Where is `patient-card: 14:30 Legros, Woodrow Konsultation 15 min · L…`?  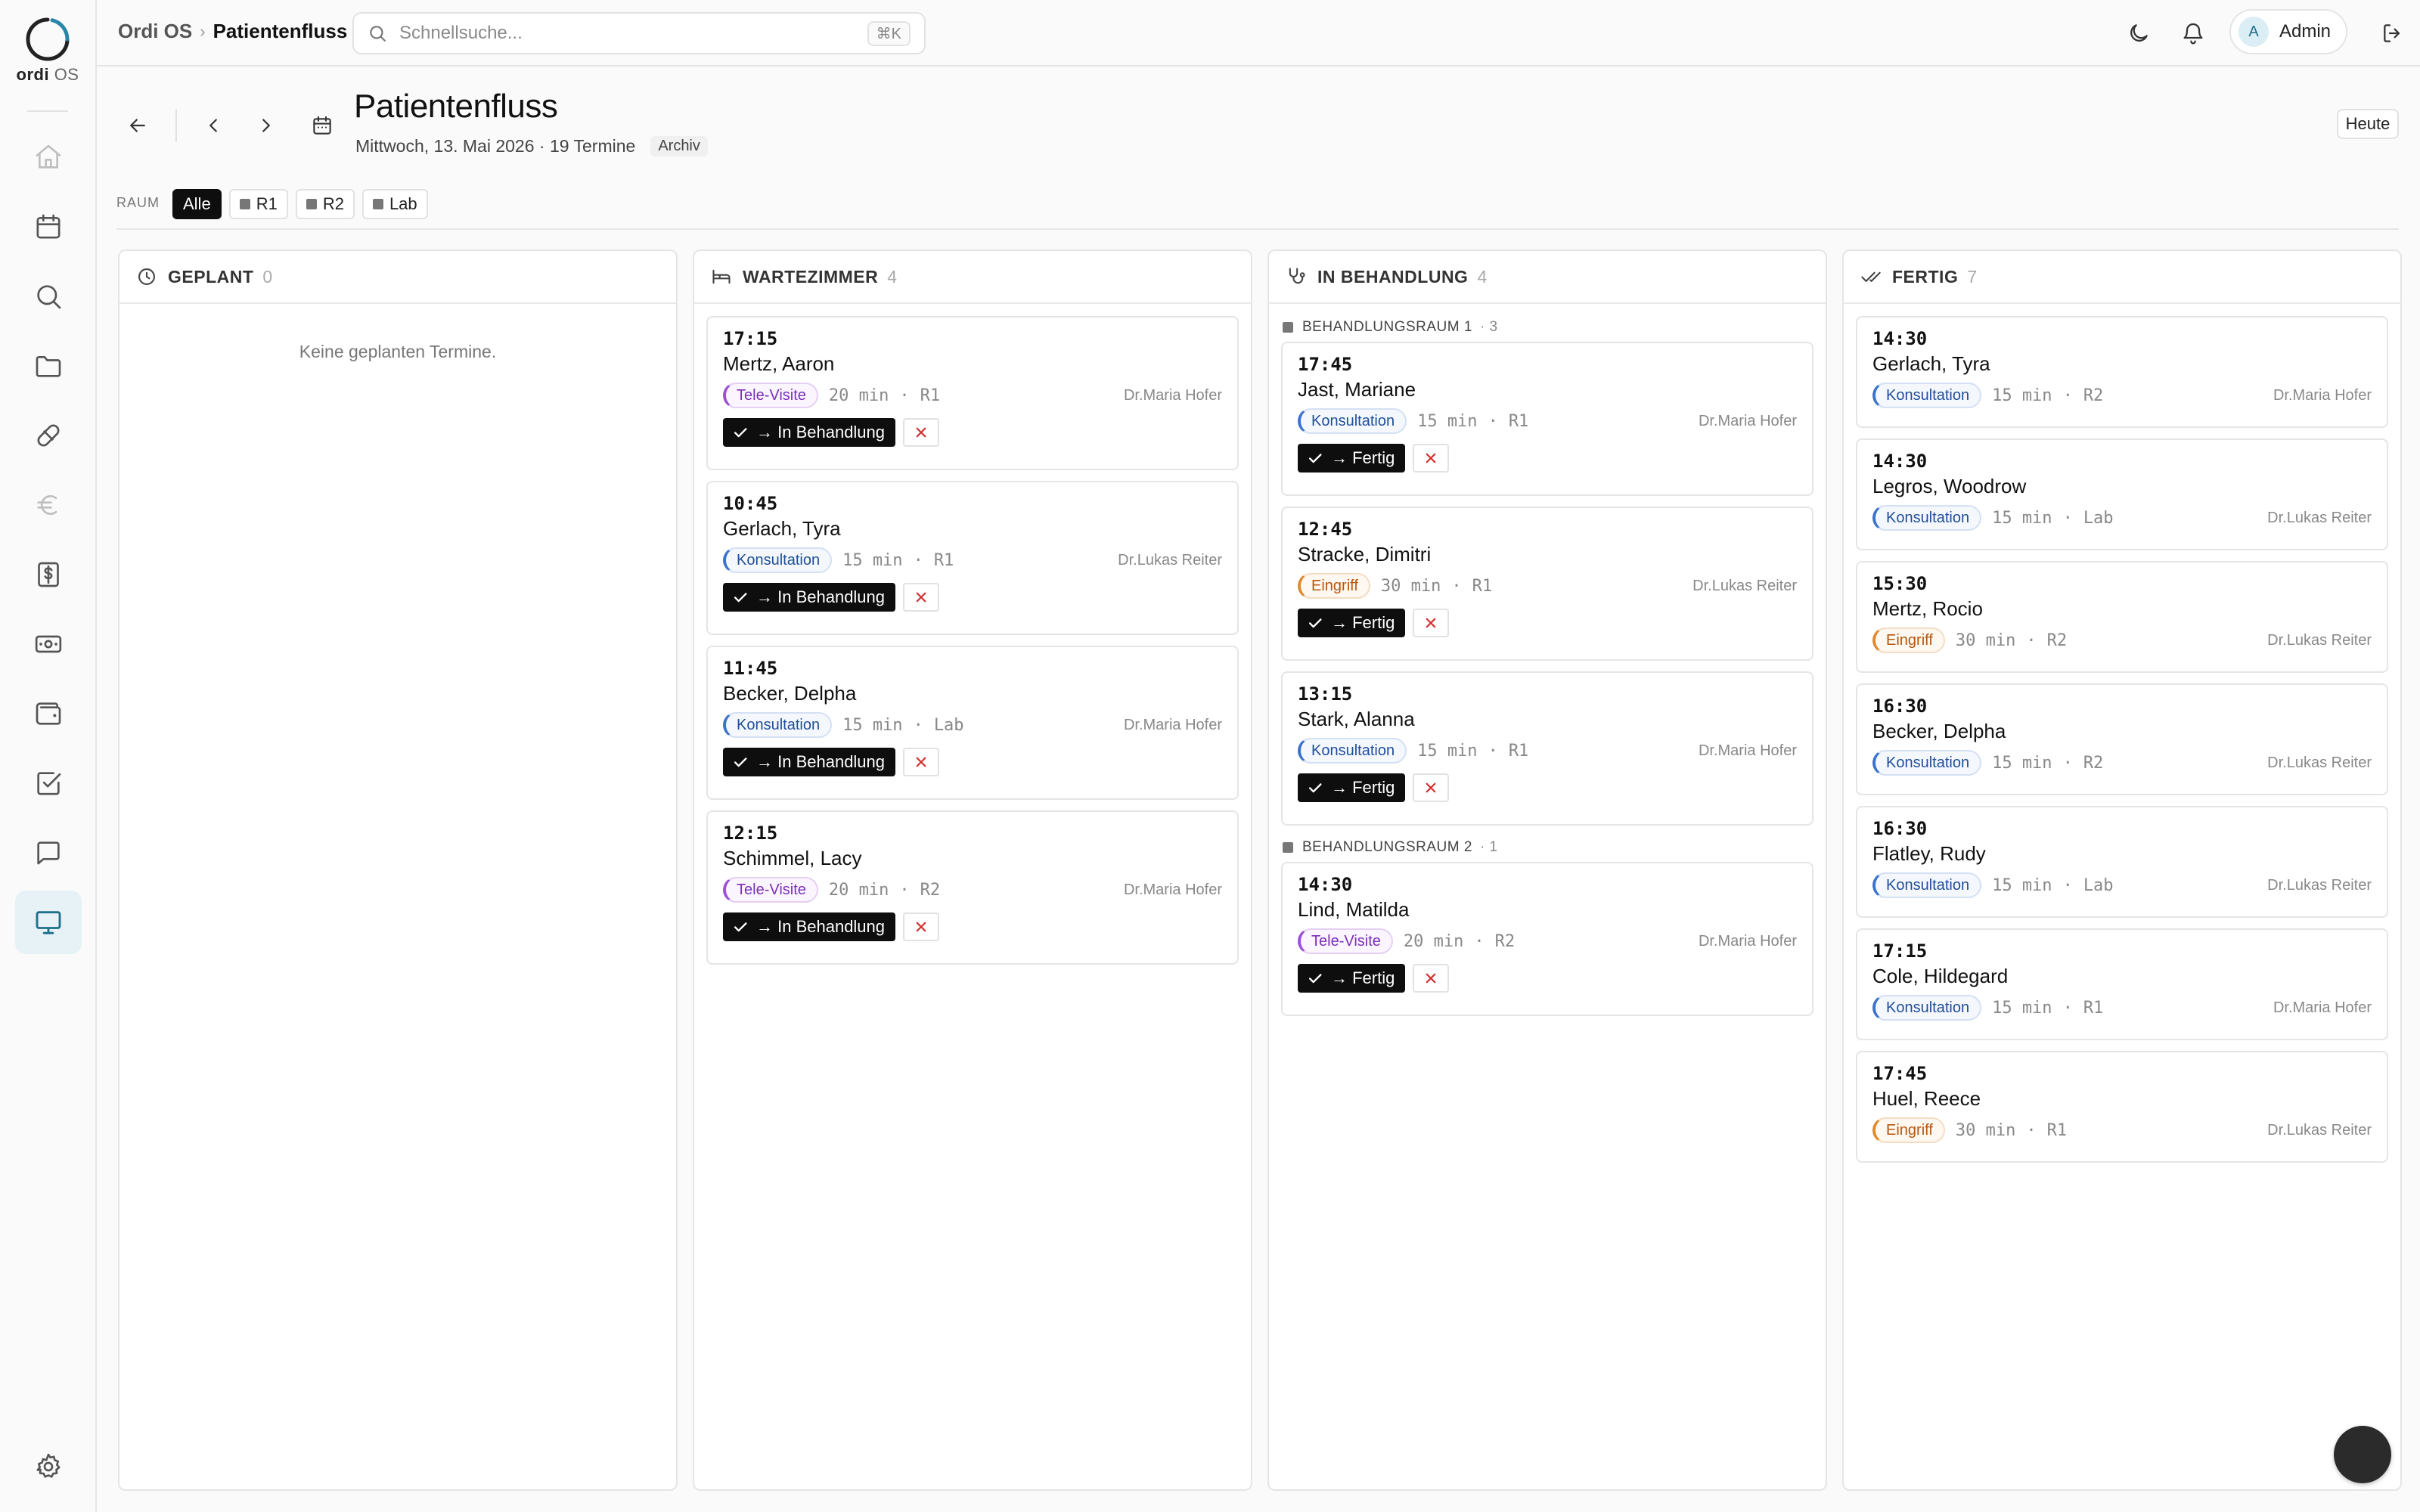
patient-card: 14:30 Legros, Woodrow Konsultation 15 min · L… is located at coordinates (2122, 494).